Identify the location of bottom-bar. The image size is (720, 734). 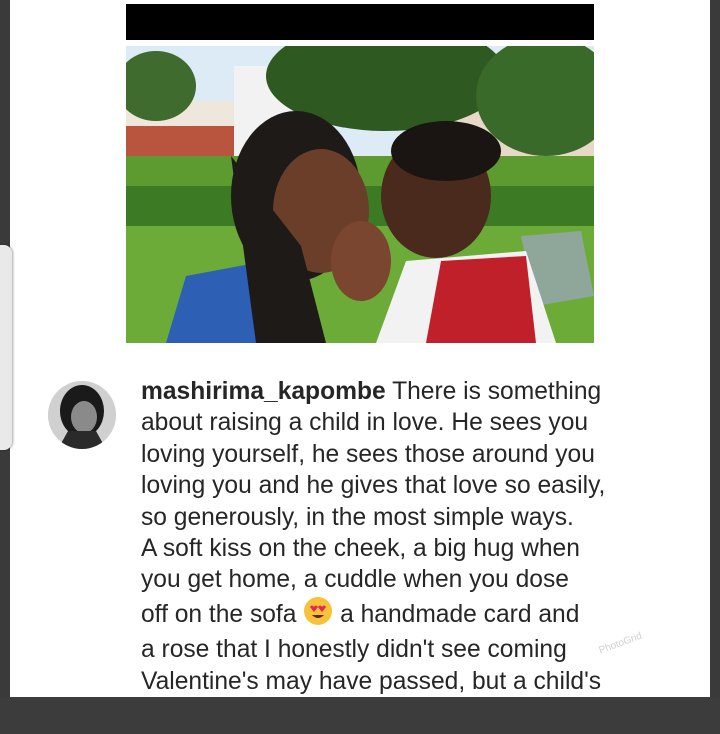
(360, 715).